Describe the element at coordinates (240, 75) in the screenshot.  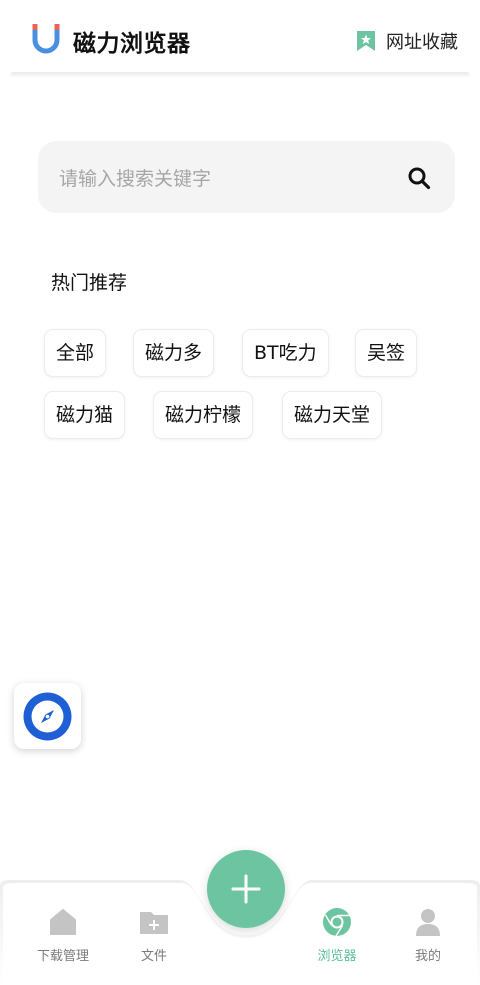
I see `header-divider` at that location.